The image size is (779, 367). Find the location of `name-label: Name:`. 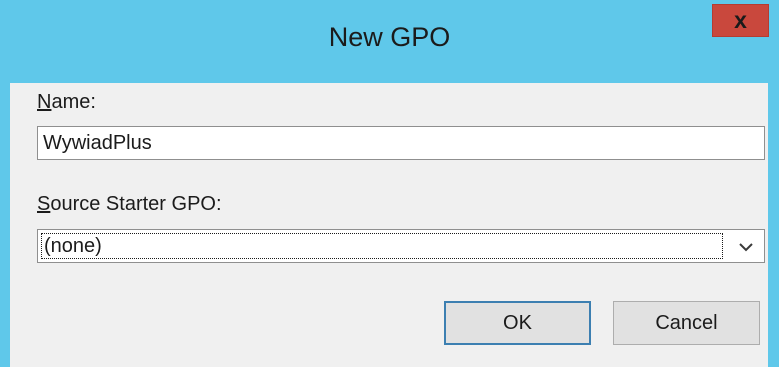

name-label: Name: is located at coordinates (66, 102).